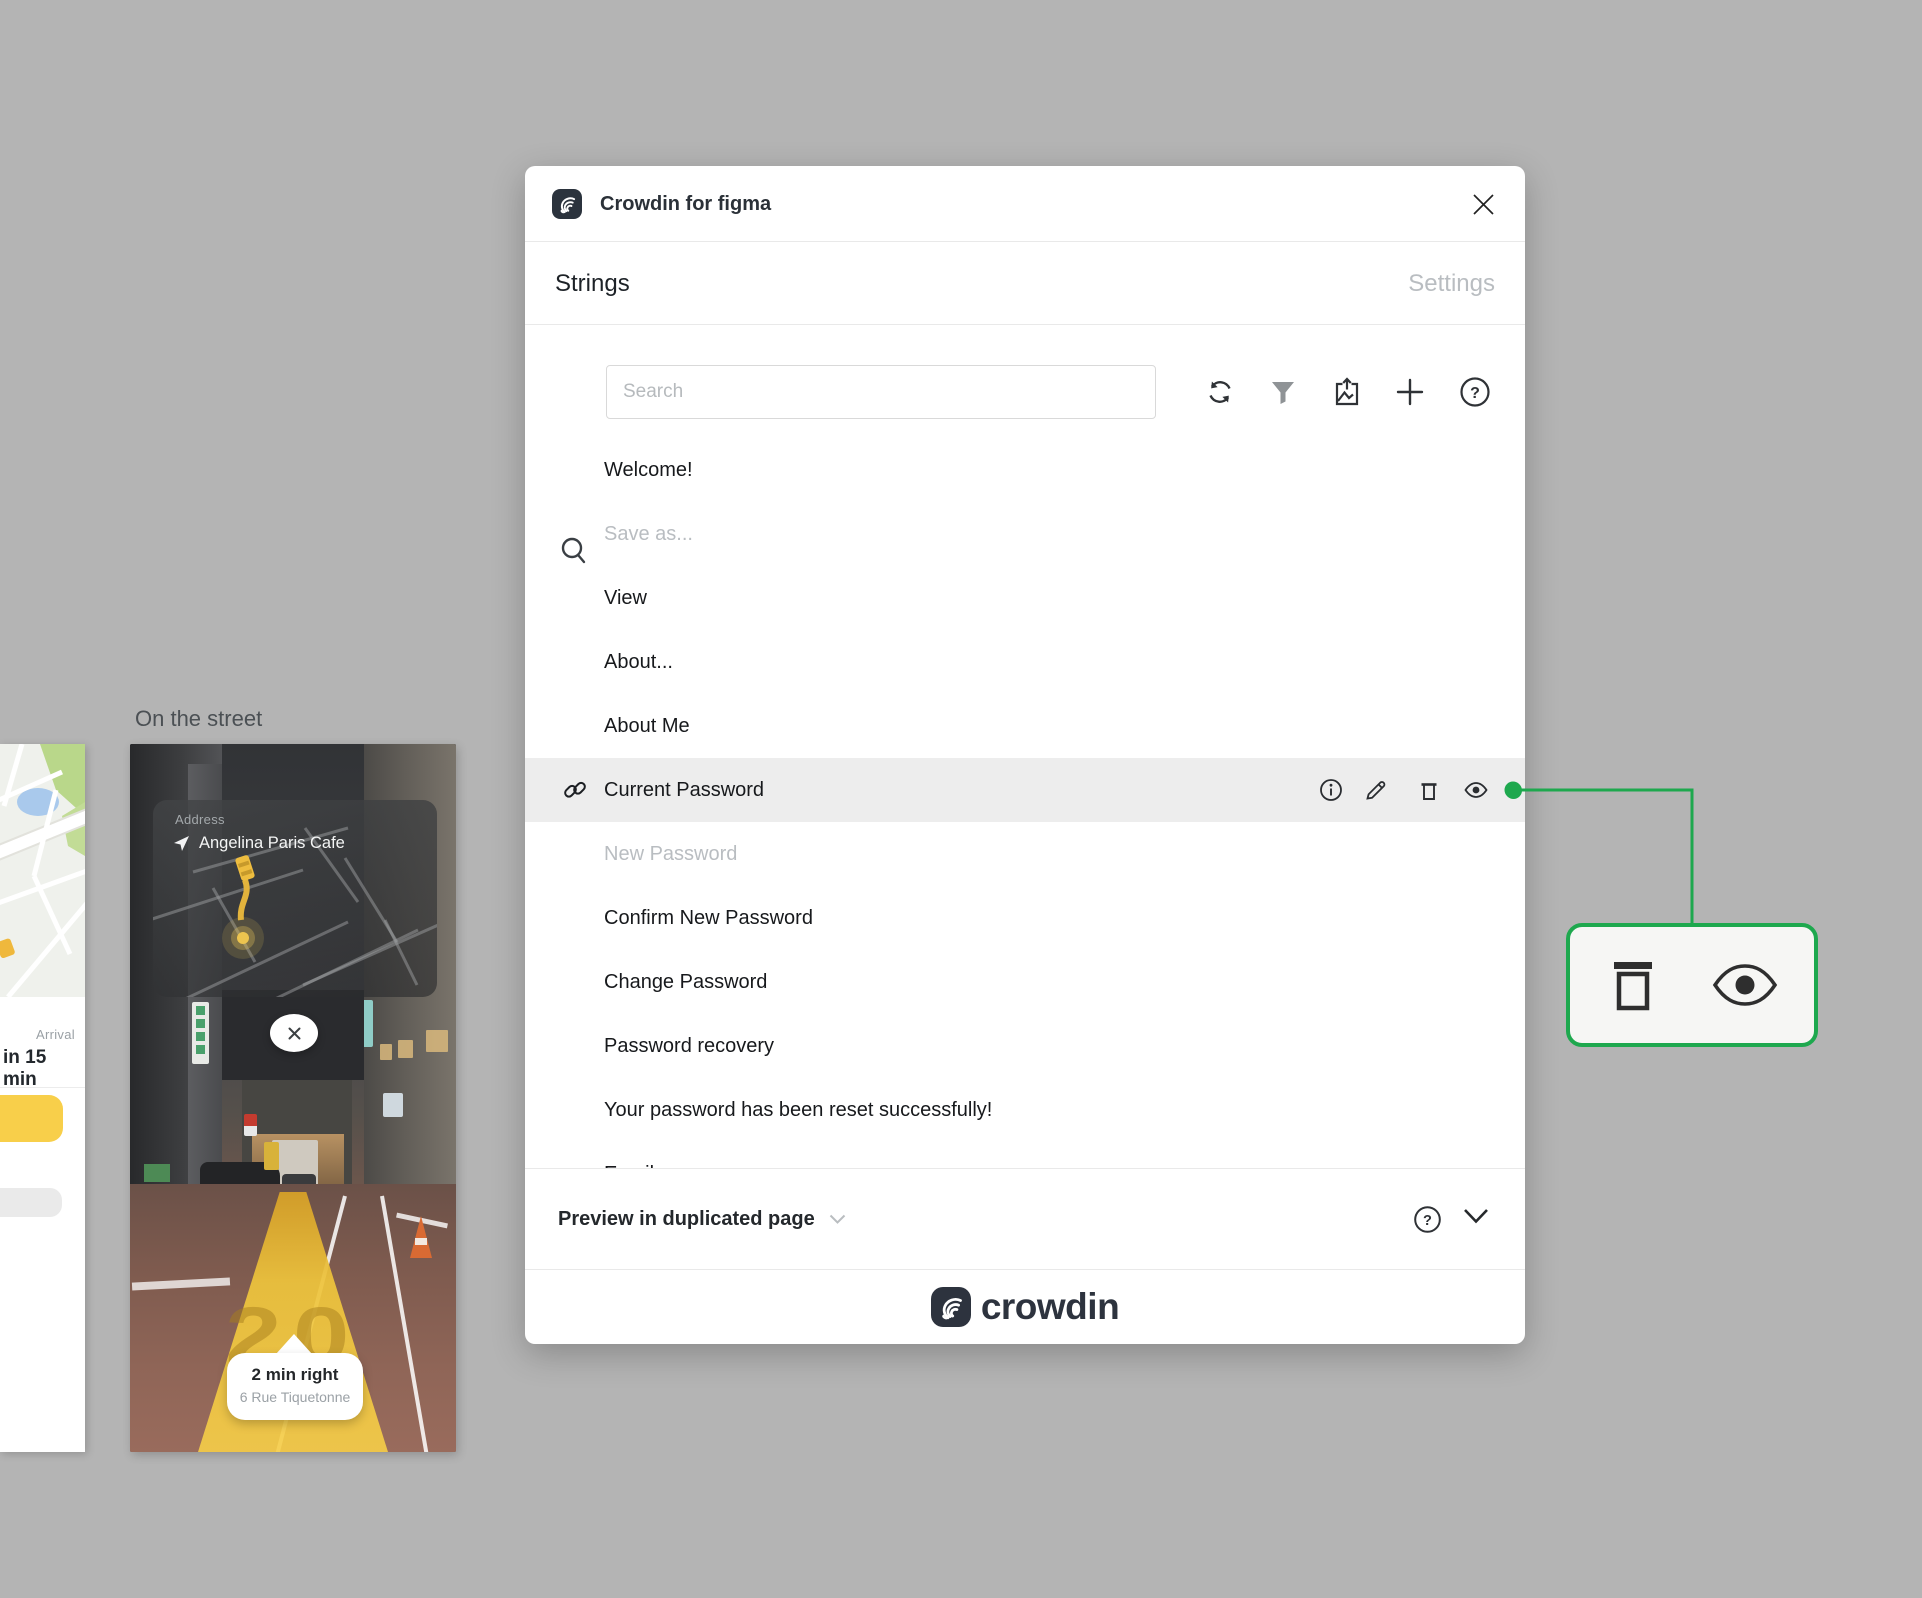  Describe the element at coordinates (245, 868) in the screenshot. I see `taxi-marker` at that location.